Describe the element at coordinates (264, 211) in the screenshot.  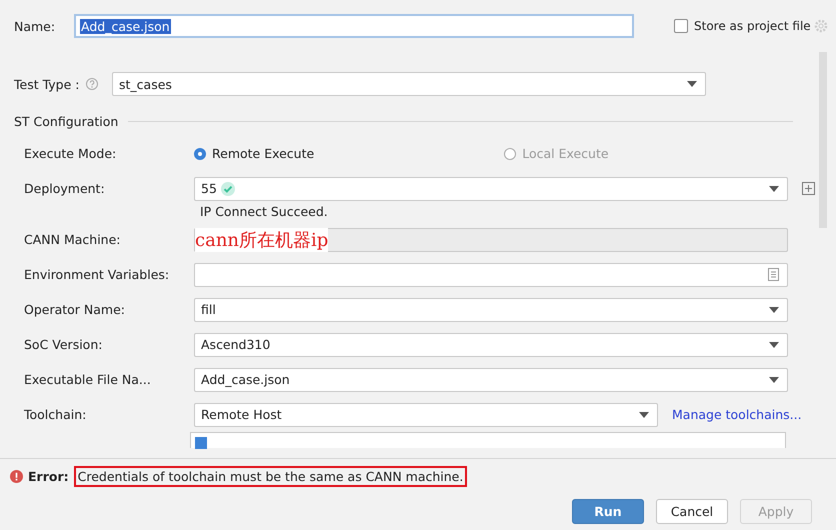
I see `status-text: IP Connect Succeed.` at that location.